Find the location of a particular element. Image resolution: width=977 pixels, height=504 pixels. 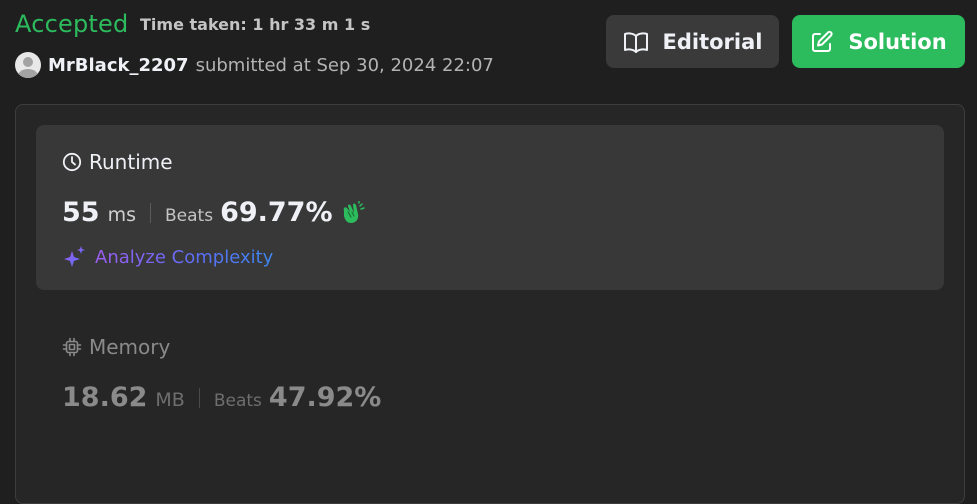

time-taken: Time taken: 1 hr 33 m 1 s is located at coordinates (255, 24).